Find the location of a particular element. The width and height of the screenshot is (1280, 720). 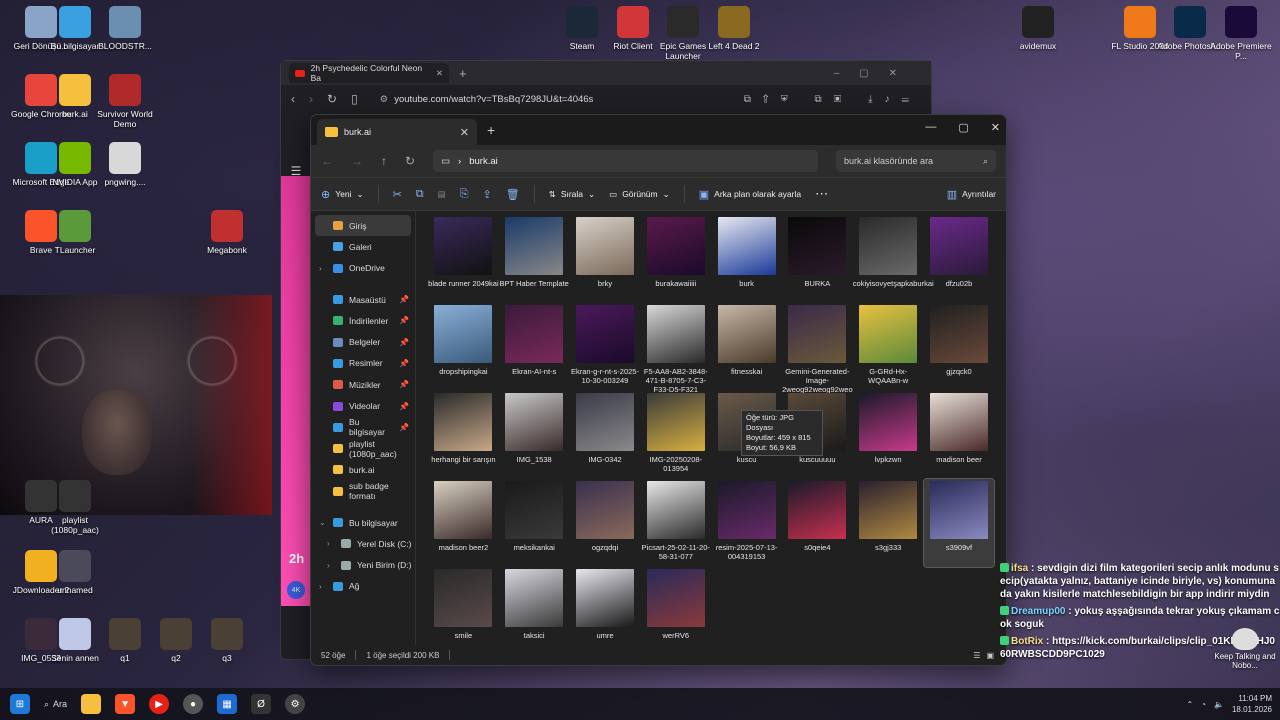

taskbar-search: ⌕ Ara is located at coordinates (55, 704).